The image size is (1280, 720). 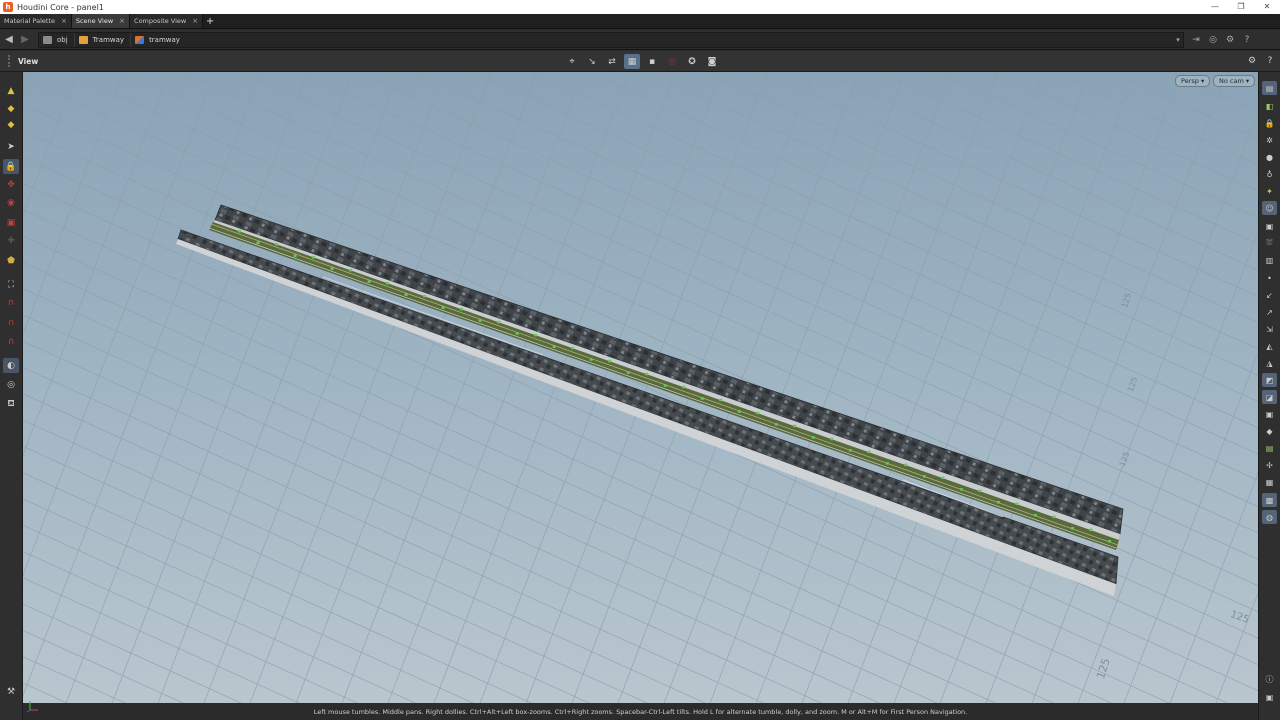 I want to click on maximize-button: ❐, so click(x=1241, y=7).